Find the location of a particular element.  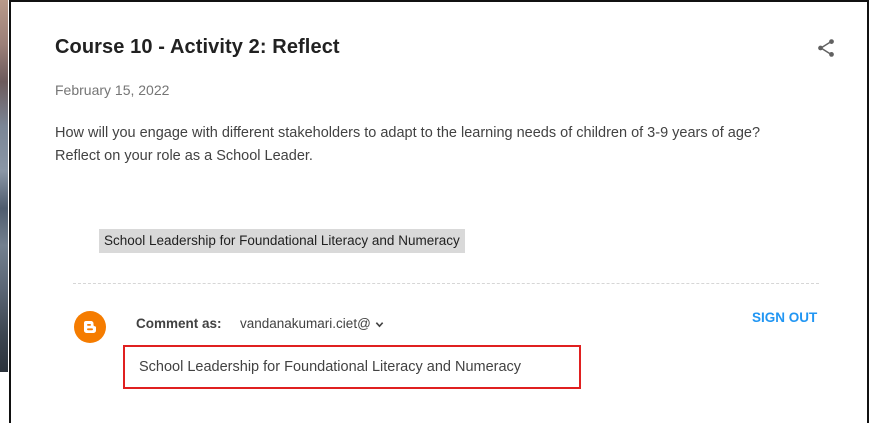

blogger-logo-icon is located at coordinates (90, 327).